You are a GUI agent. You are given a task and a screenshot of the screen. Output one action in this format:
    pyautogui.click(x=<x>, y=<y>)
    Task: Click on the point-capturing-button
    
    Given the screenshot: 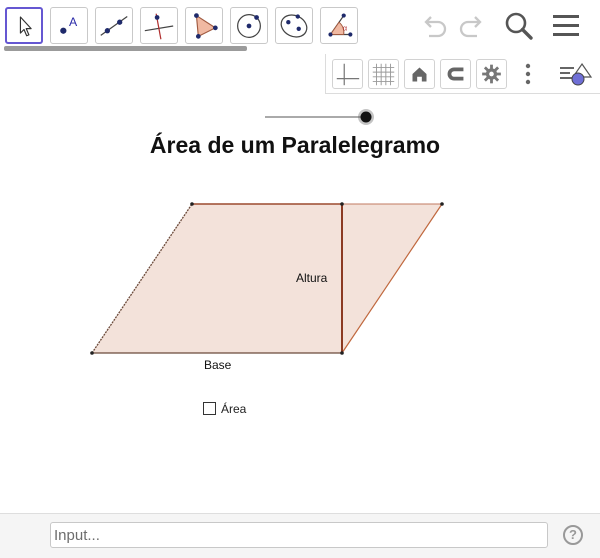 What is the action you would take?
    pyautogui.click(x=455, y=74)
    